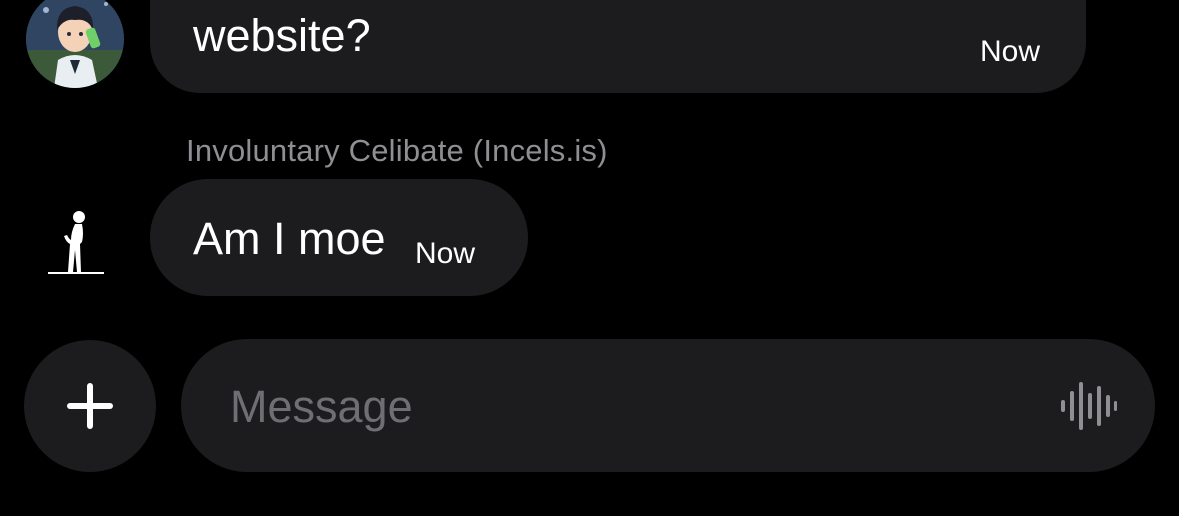 This screenshot has height=516, width=1179. I want to click on message-bubble: Am I moe Now, so click(339, 237).